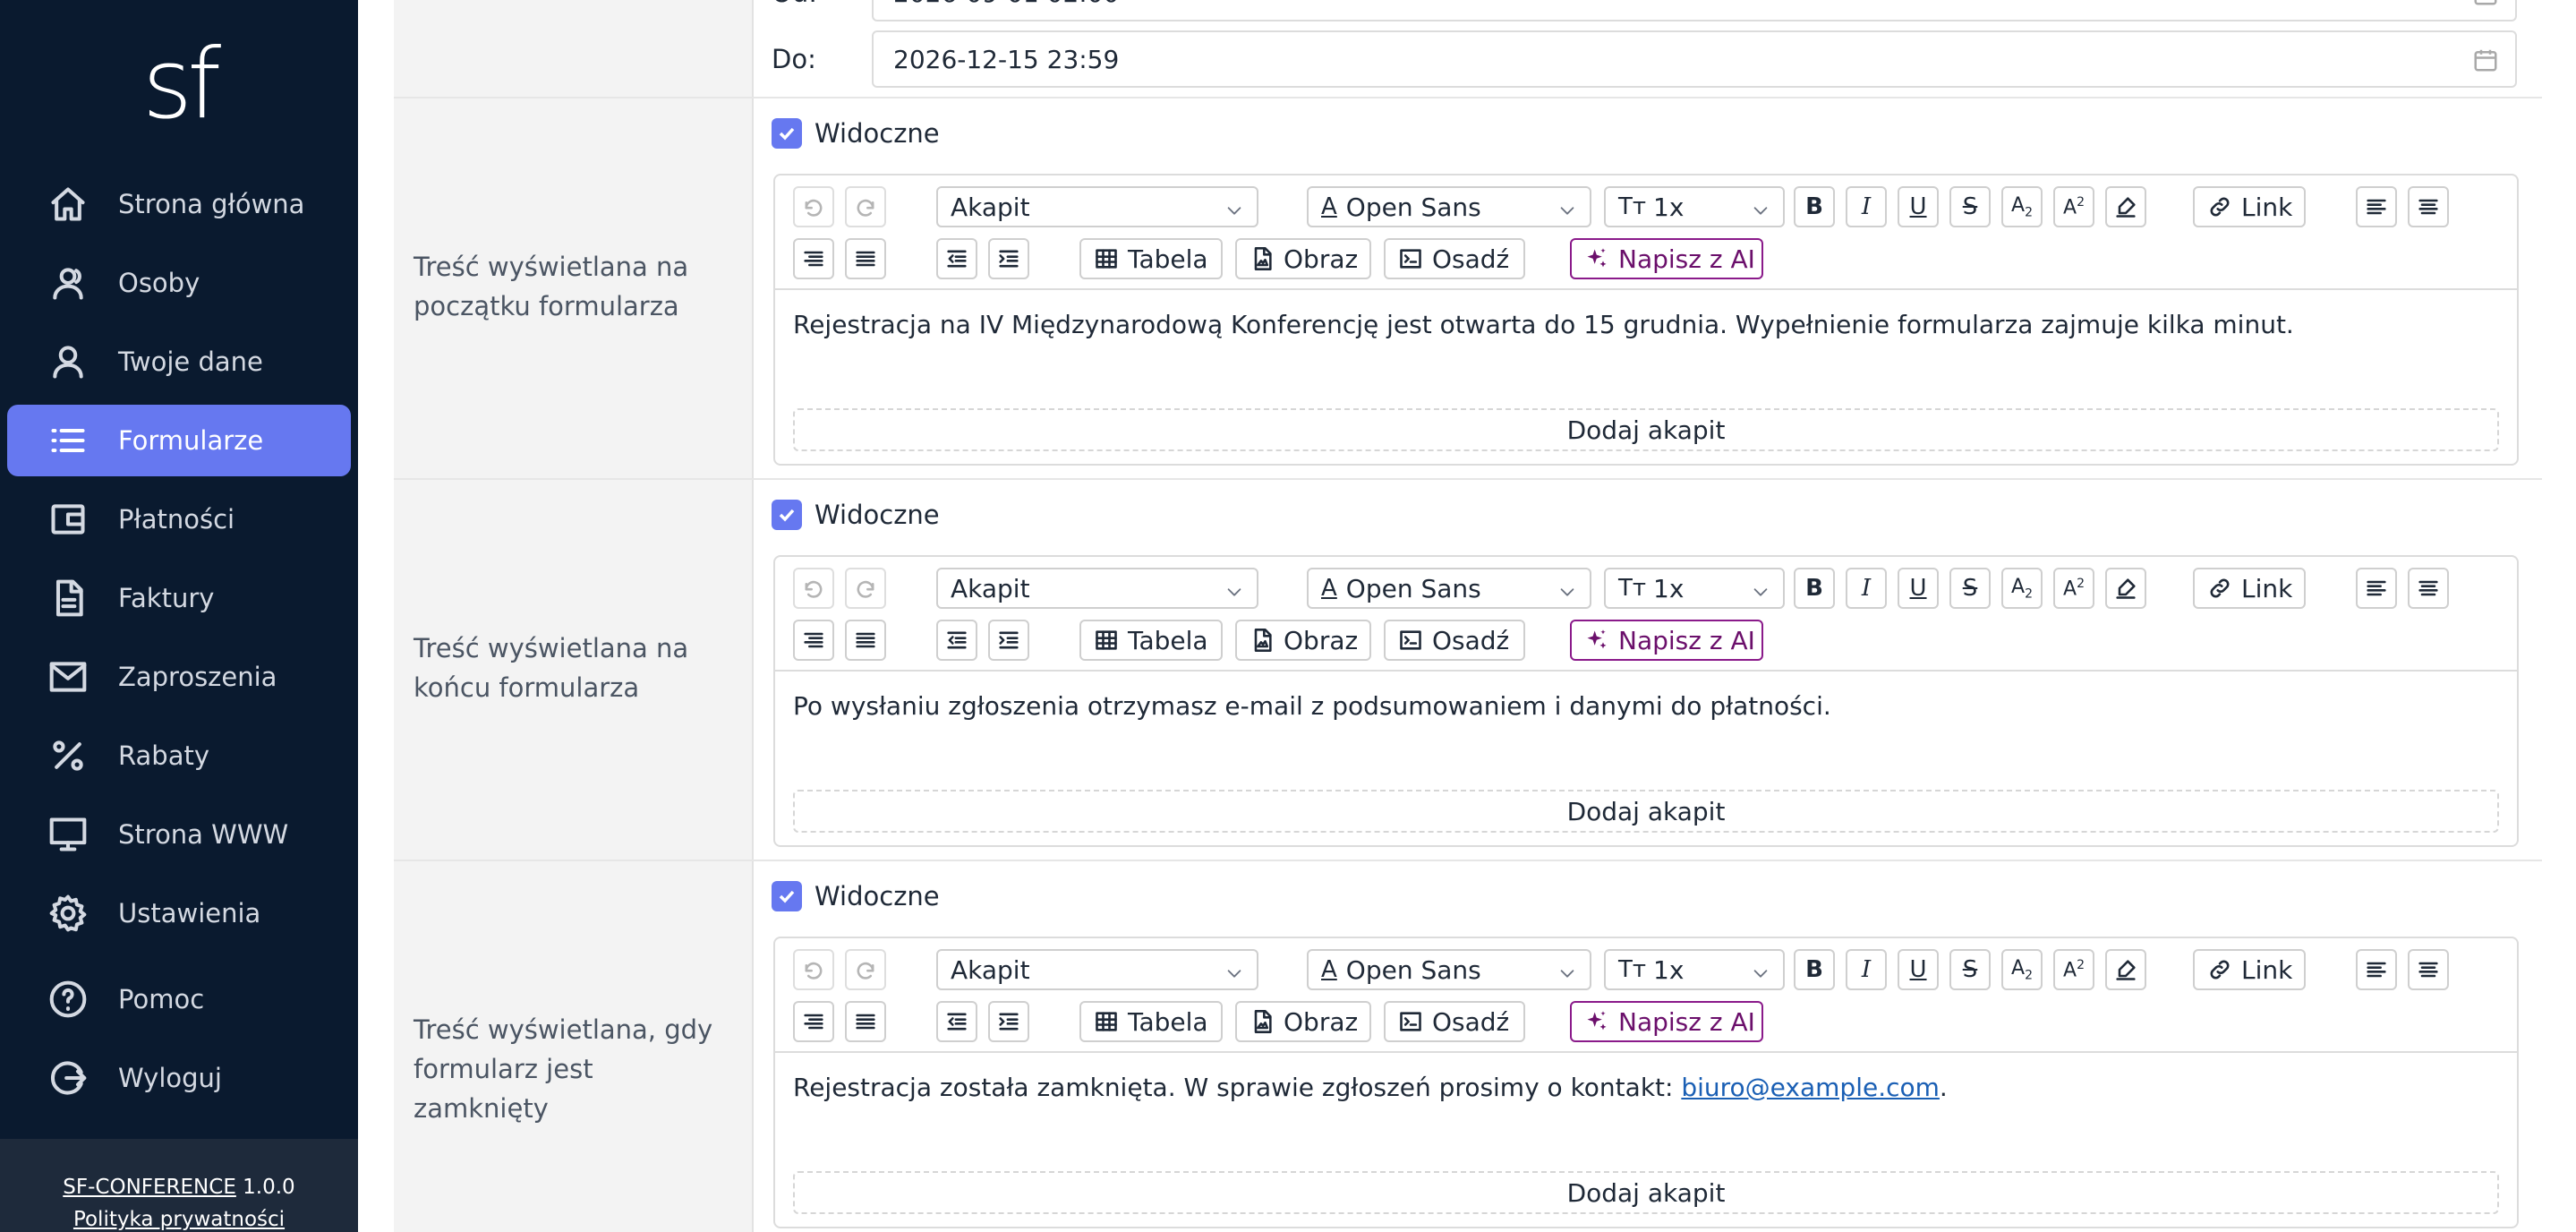 The height and width of the screenshot is (1232, 2576). I want to click on sidebar-item-ustawienia: Ustawienia, so click(179, 913).